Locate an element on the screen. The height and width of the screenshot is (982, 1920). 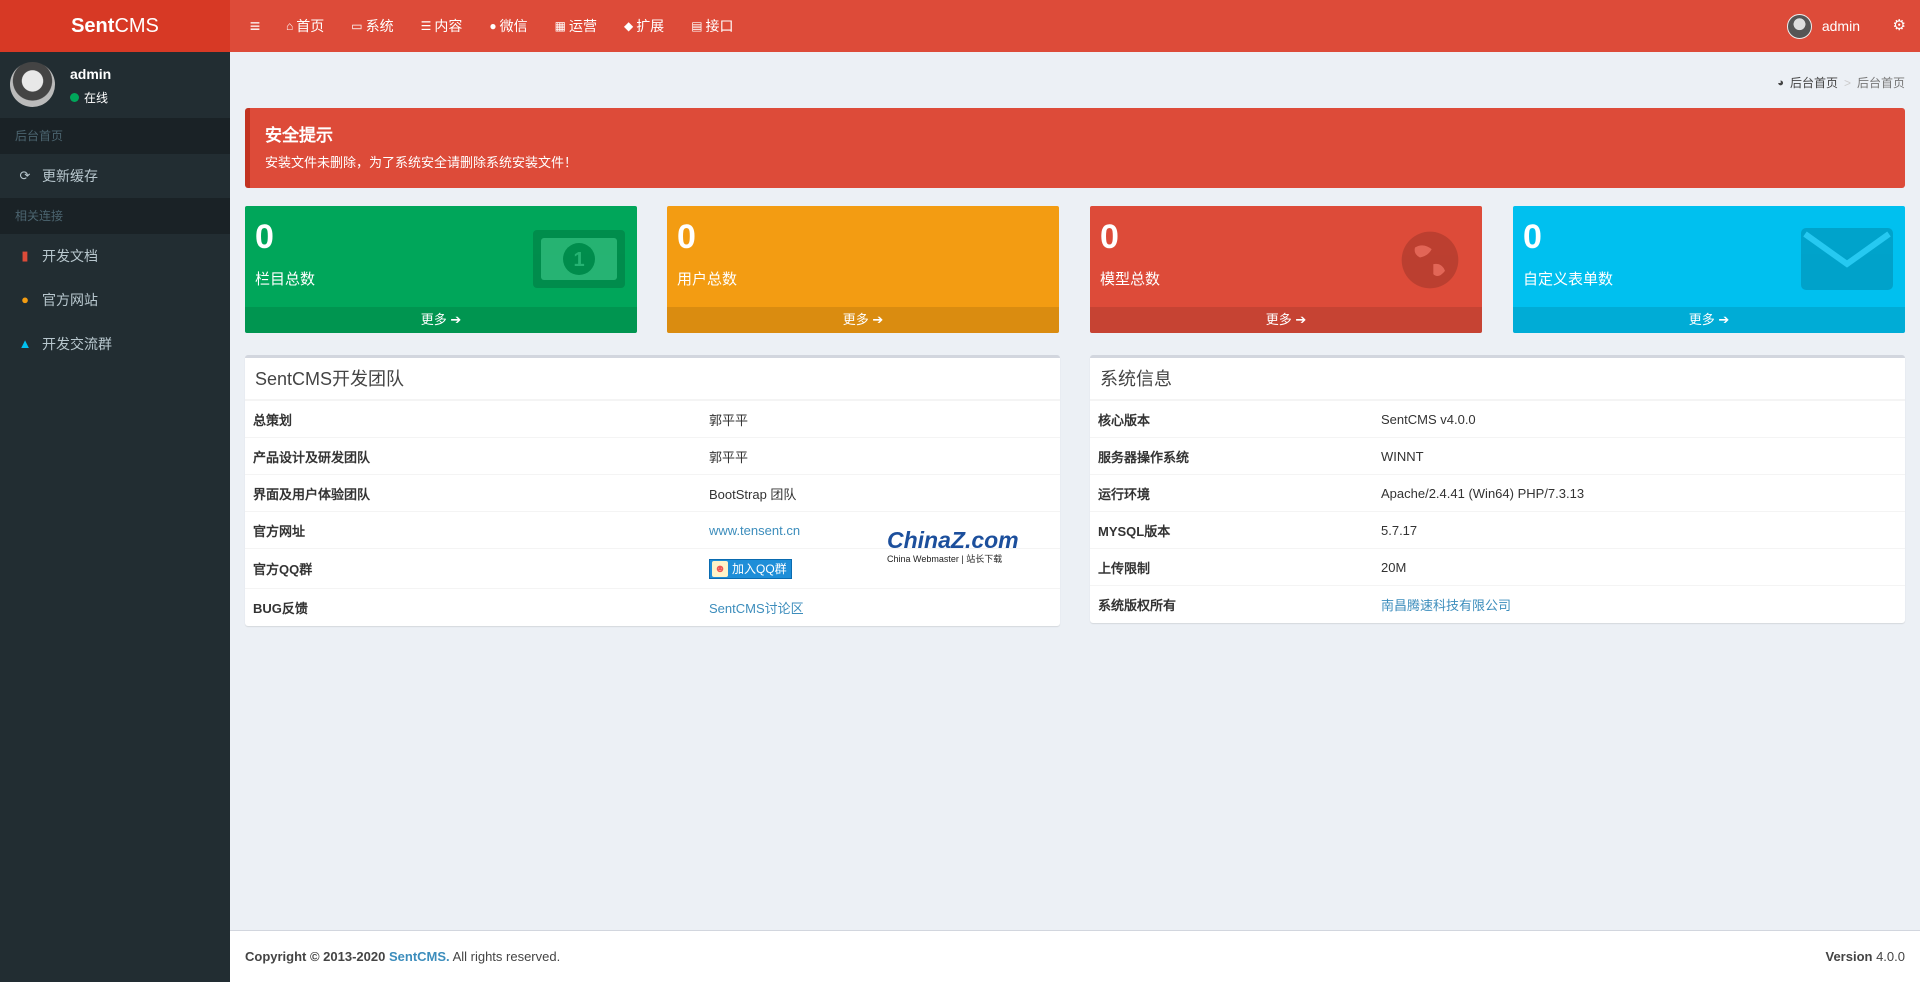
nav-wechat: ● 微信 is located at coordinates (513, 26).